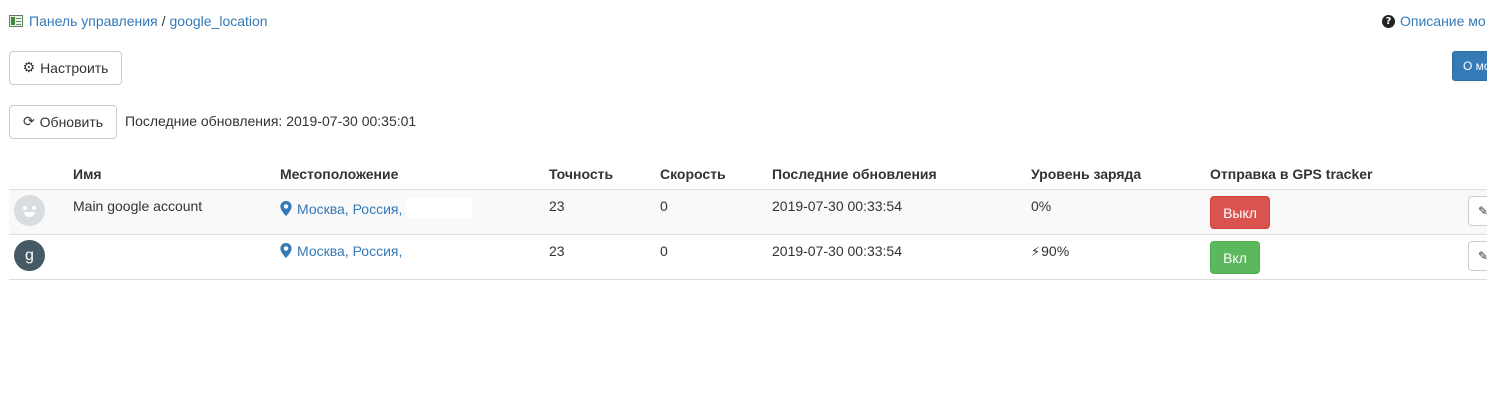 The width and height of the screenshot is (1487, 407). I want to click on module-description-link: ? Описание мо, so click(1434, 21).